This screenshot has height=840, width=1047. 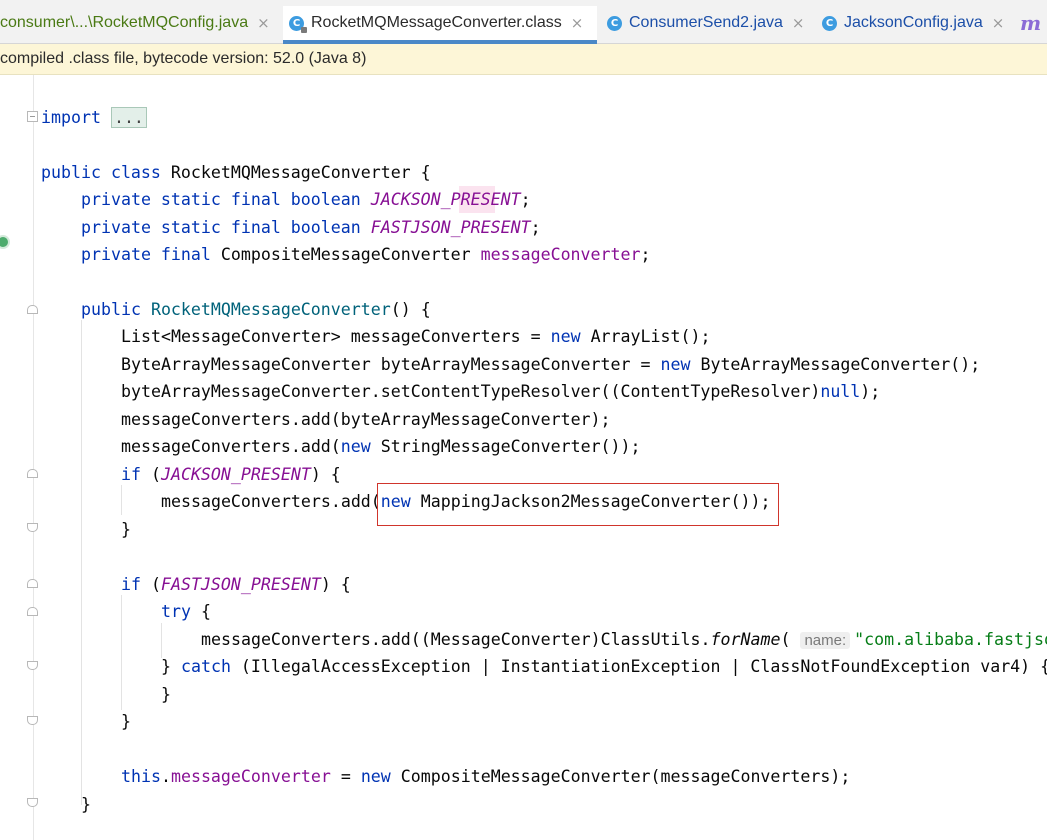 I want to click on tab-jacksonconfig: C JacksonConfig.java ×, so click(x=917, y=23).